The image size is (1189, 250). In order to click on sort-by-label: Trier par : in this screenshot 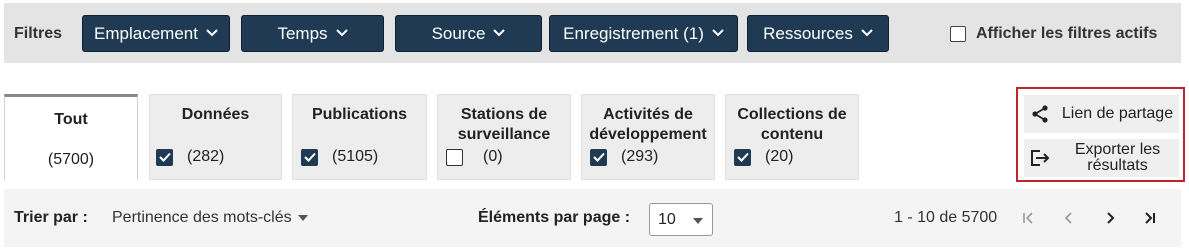, I will do `click(51, 217)`.